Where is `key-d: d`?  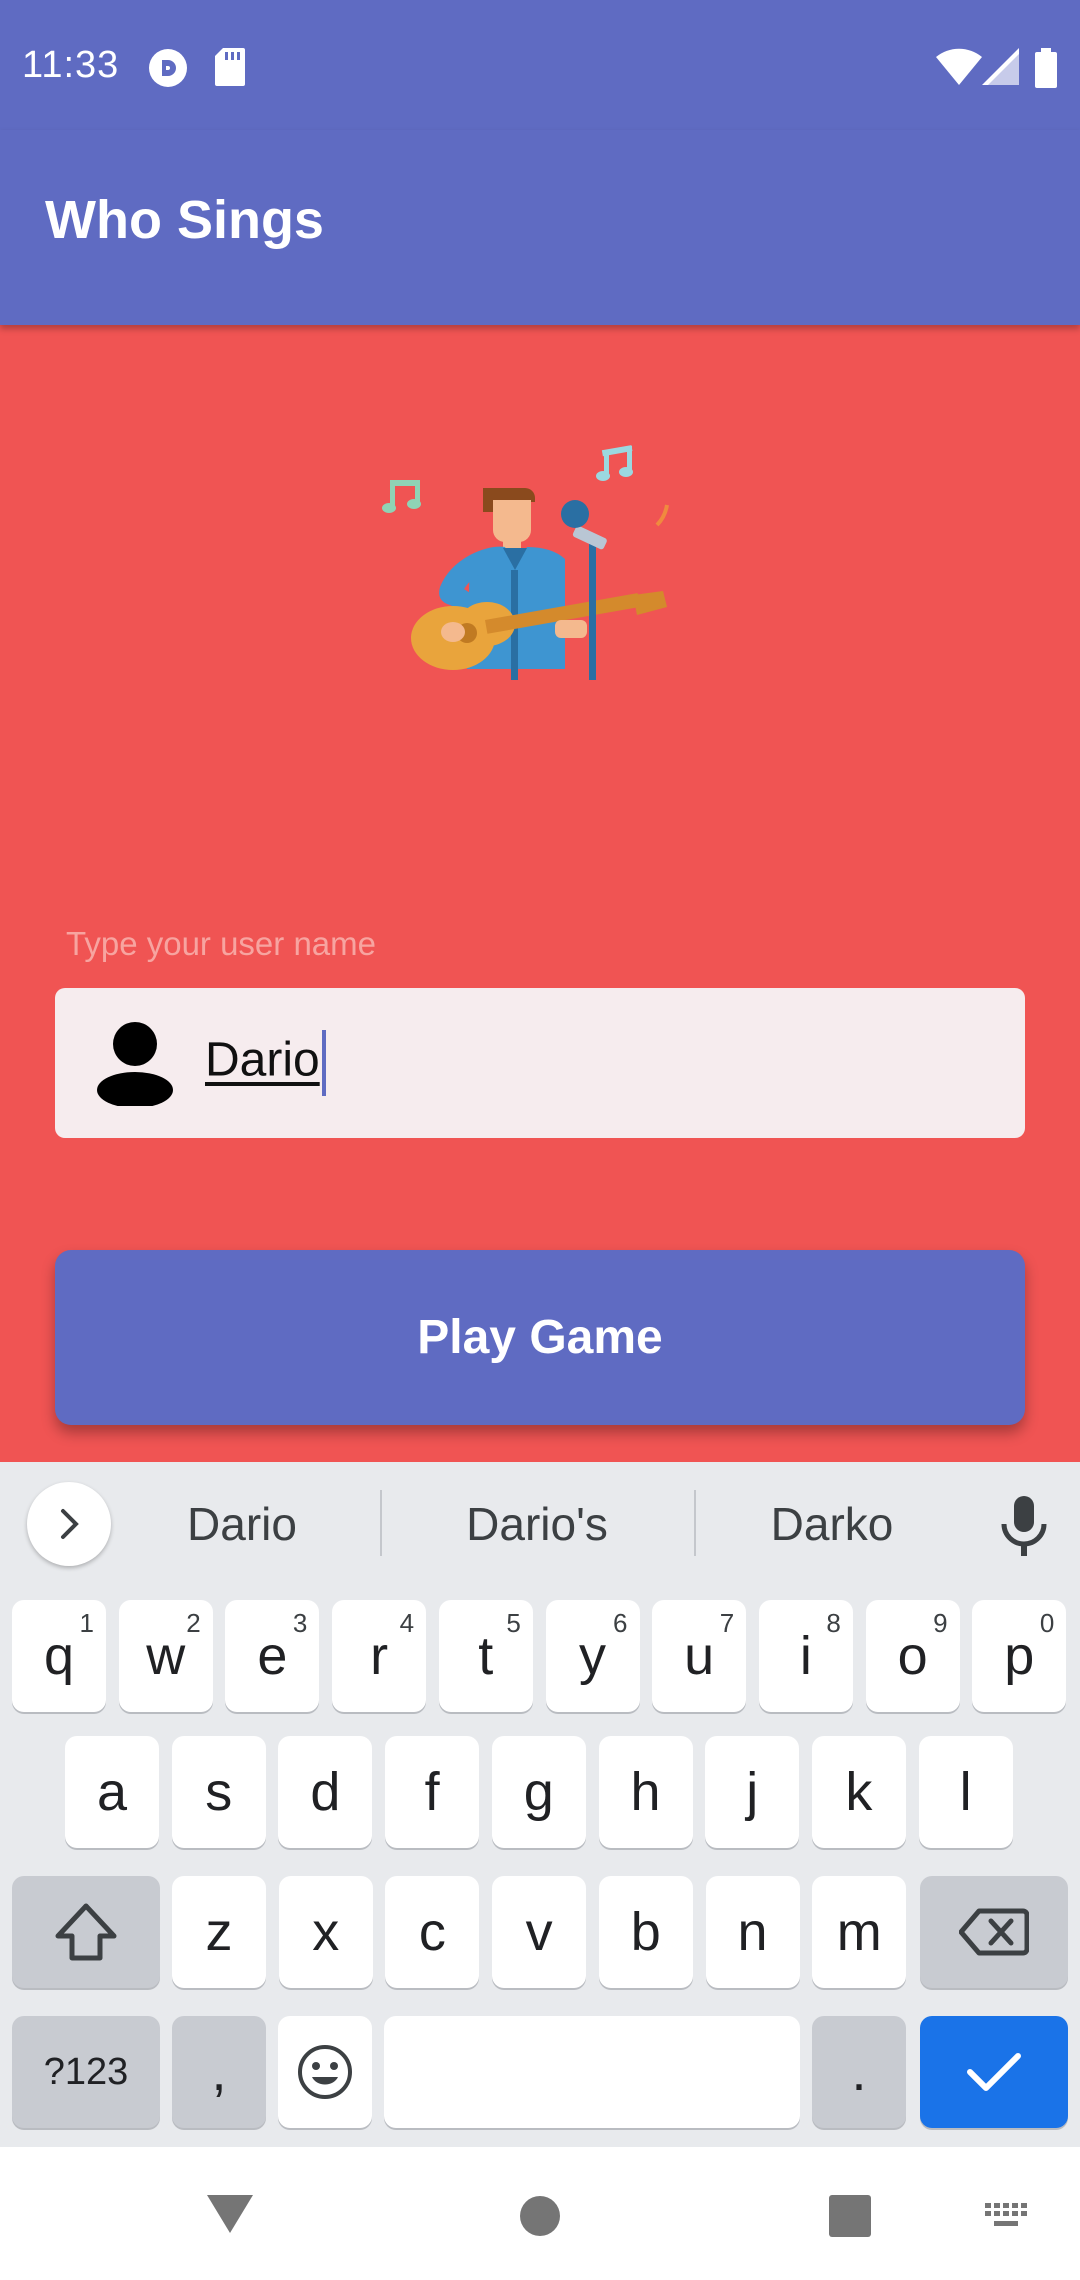 key-d: d is located at coordinates (325, 1792).